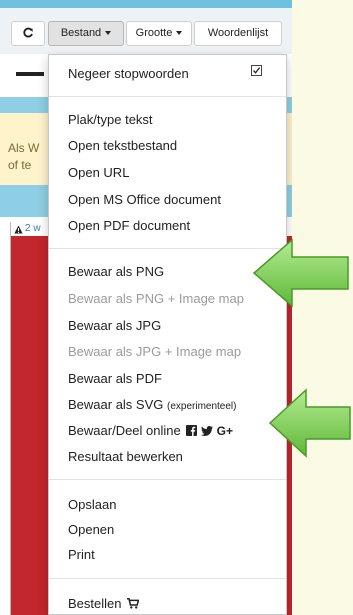  What do you see at coordinates (192, 430) in the screenshot?
I see `facebook-icon` at bounding box center [192, 430].